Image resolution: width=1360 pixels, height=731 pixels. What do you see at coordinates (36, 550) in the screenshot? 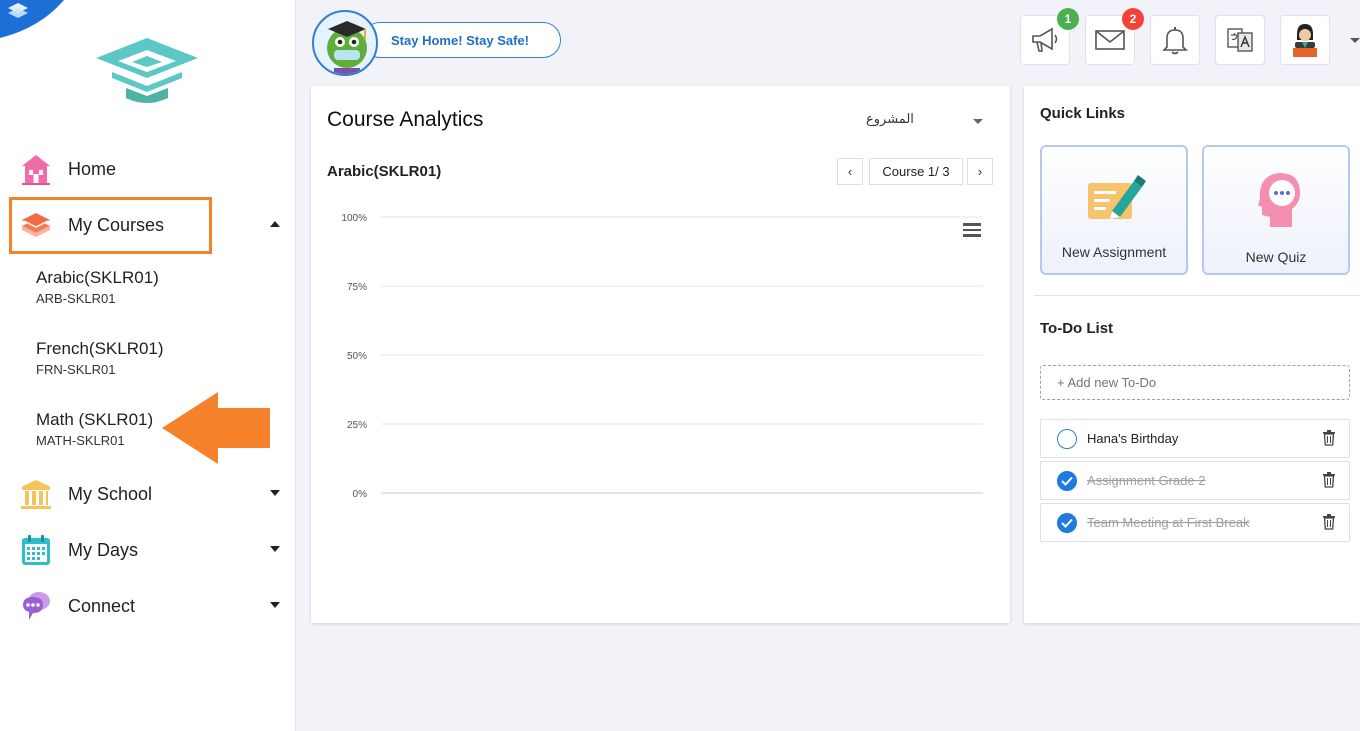
I see `calendar-icon` at bounding box center [36, 550].